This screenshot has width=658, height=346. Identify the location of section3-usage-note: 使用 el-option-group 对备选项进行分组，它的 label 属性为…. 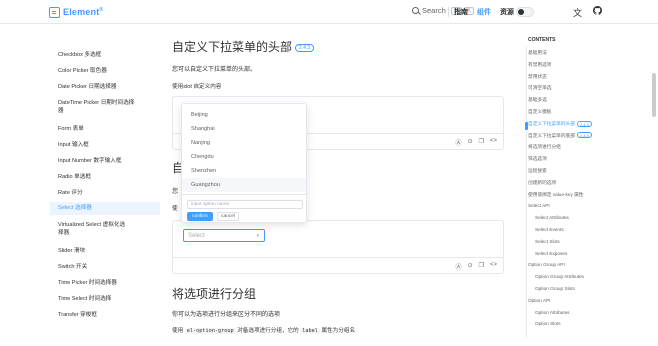
(264, 331).